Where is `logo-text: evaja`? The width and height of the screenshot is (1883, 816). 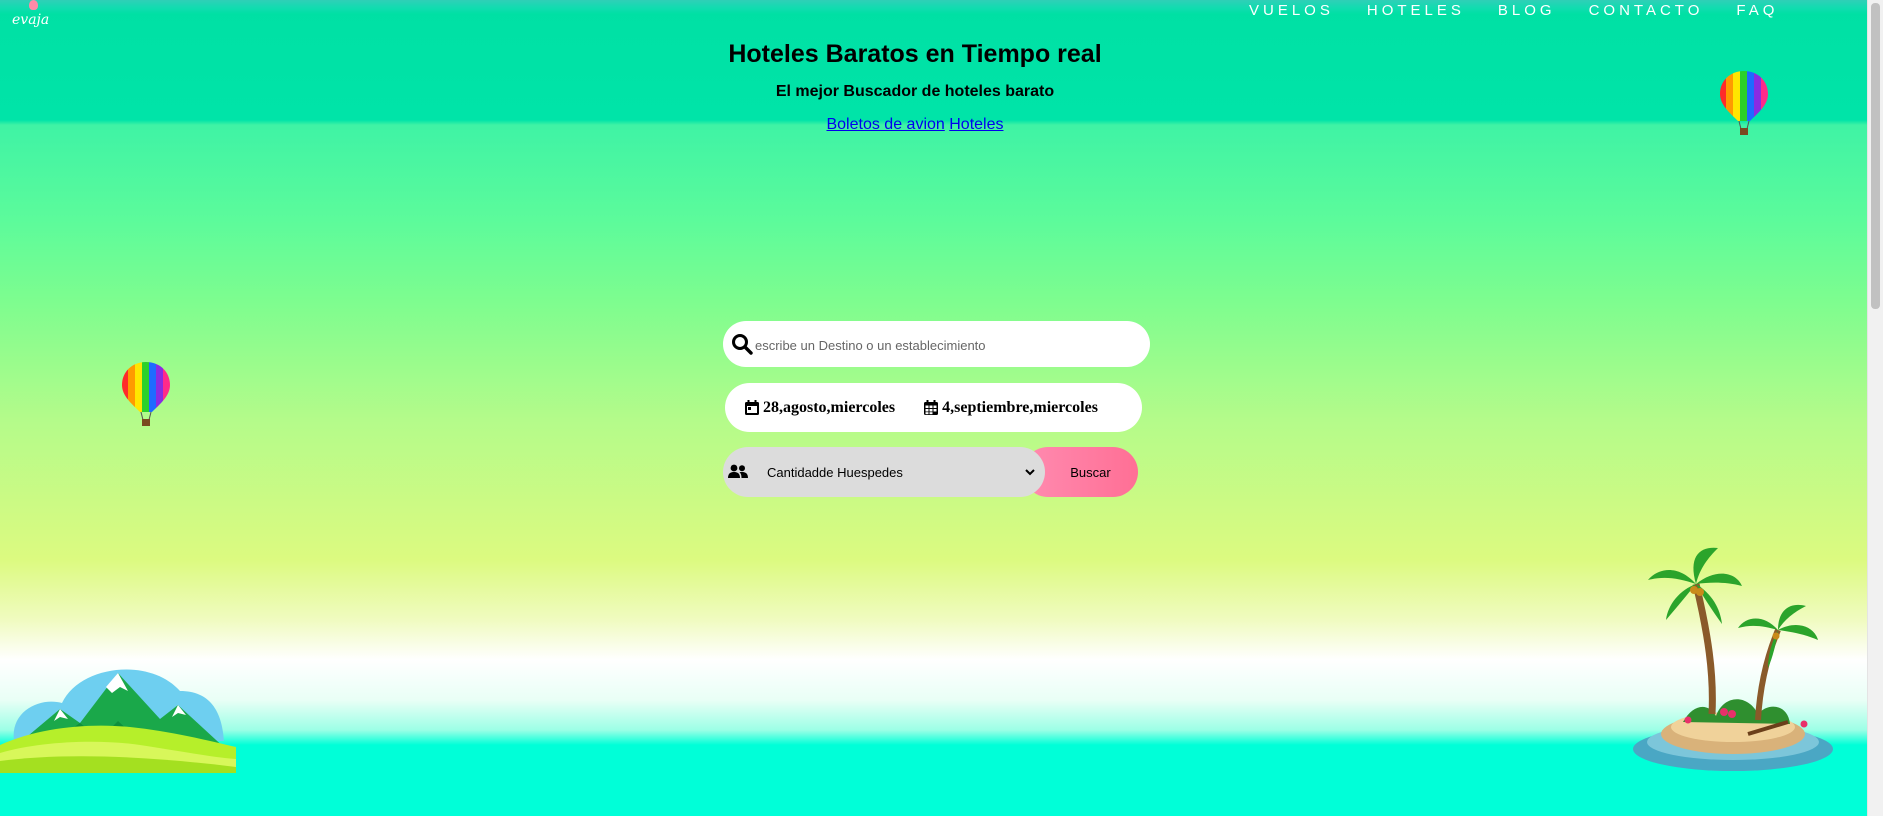 logo-text: evaja is located at coordinates (31, 20).